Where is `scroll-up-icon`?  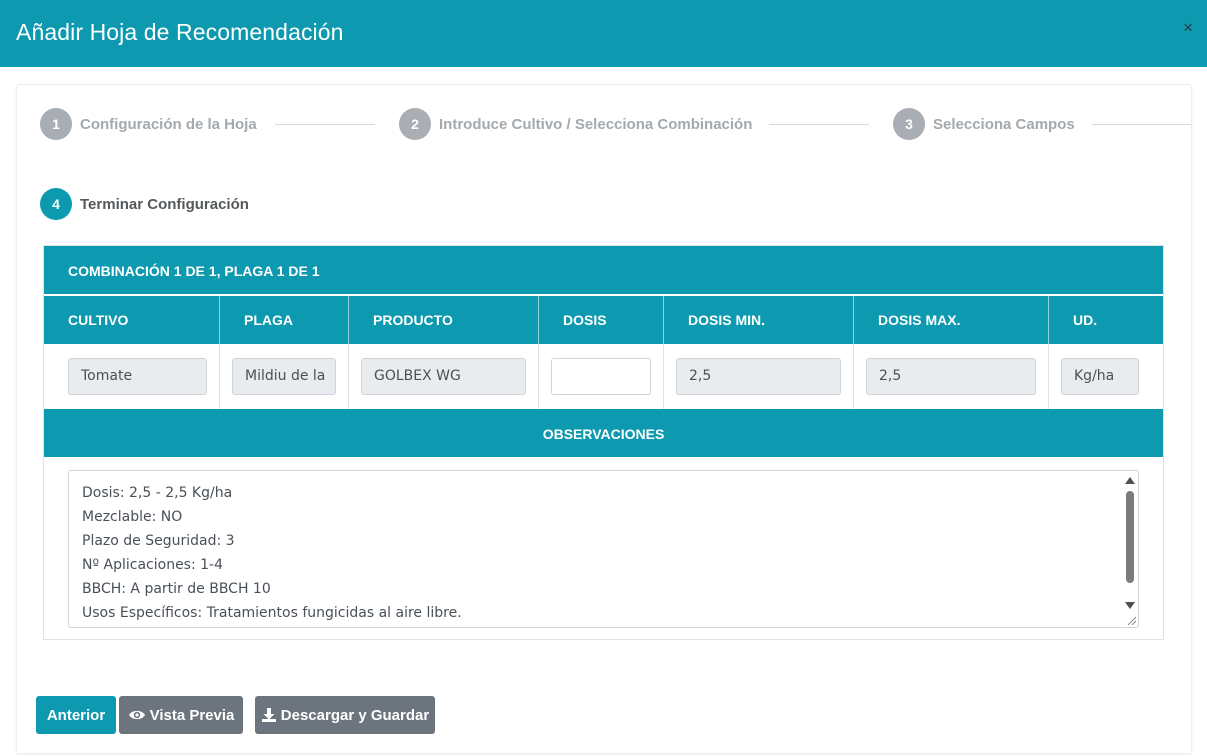 scroll-up-icon is located at coordinates (1130, 480).